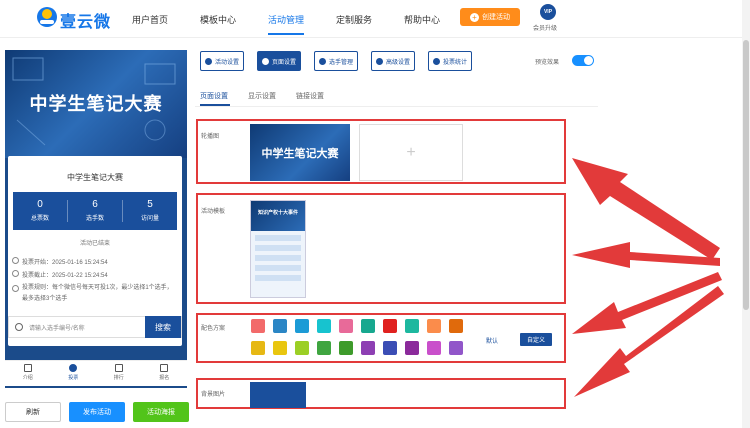  I want to click on preview-tab-intro: 介绍, so click(28, 373).